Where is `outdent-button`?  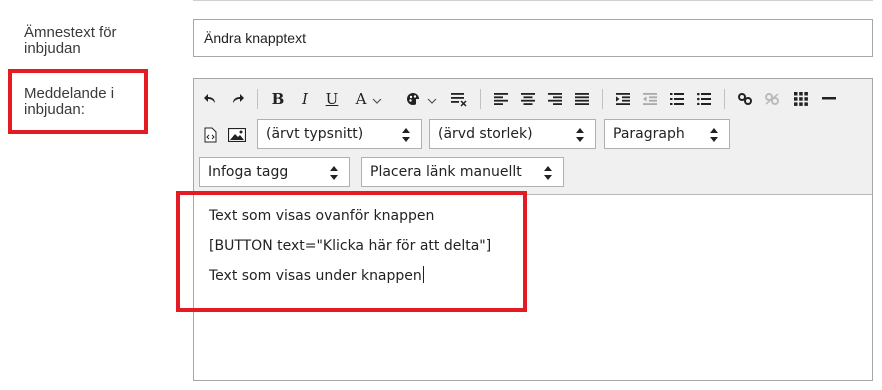 outdent-button is located at coordinates (650, 99).